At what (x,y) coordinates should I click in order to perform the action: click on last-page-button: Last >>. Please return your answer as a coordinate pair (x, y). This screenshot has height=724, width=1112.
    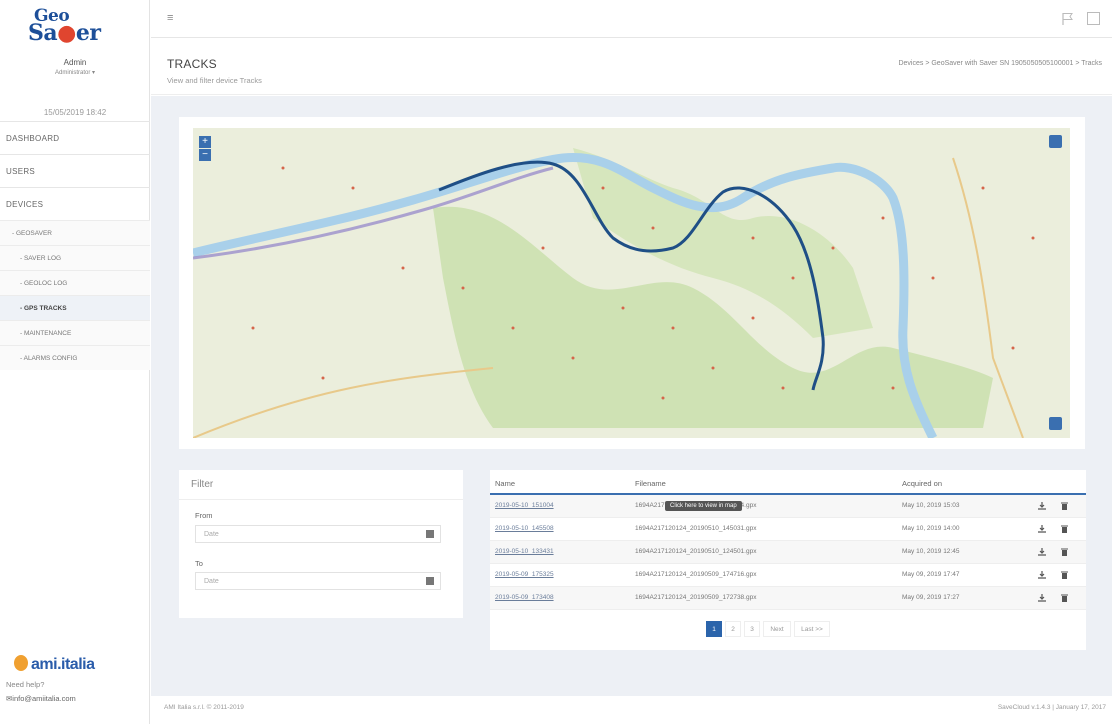
    Looking at the image, I should click on (812, 629).